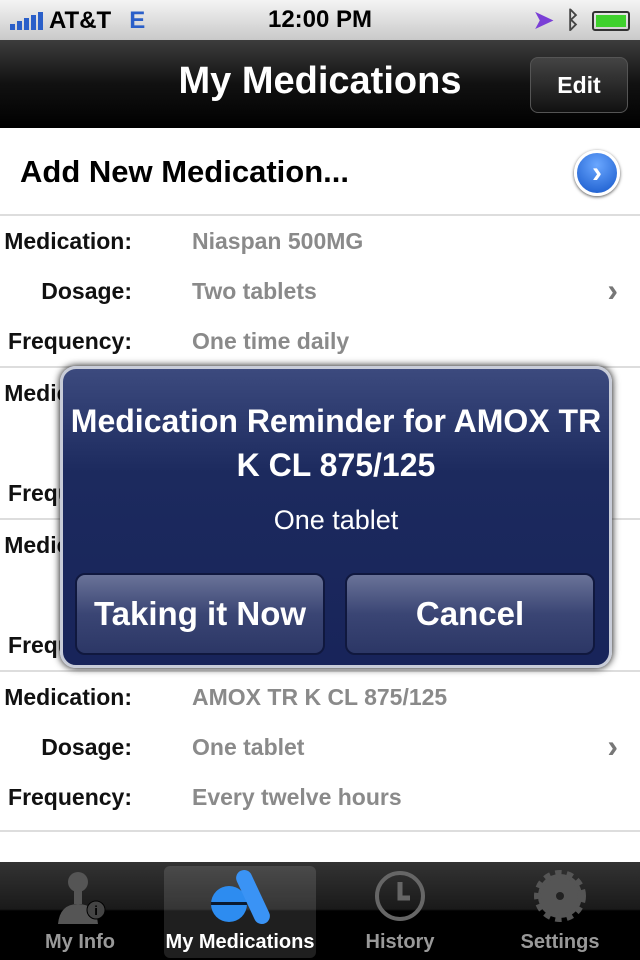 This screenshot has width=640, height=960. I want to click on frequency-value: One time daily, so click(271, 341).